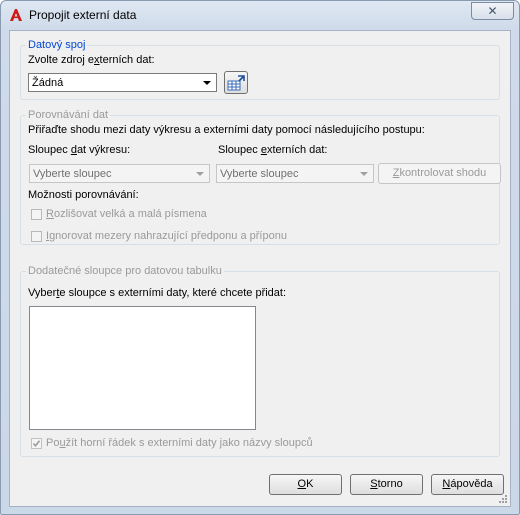 The height and width of the screenshot is (515, 520). Describe the element at coordinates (122, 82) in the screenshot. I see `source-dropdown: Žádná` at that location.